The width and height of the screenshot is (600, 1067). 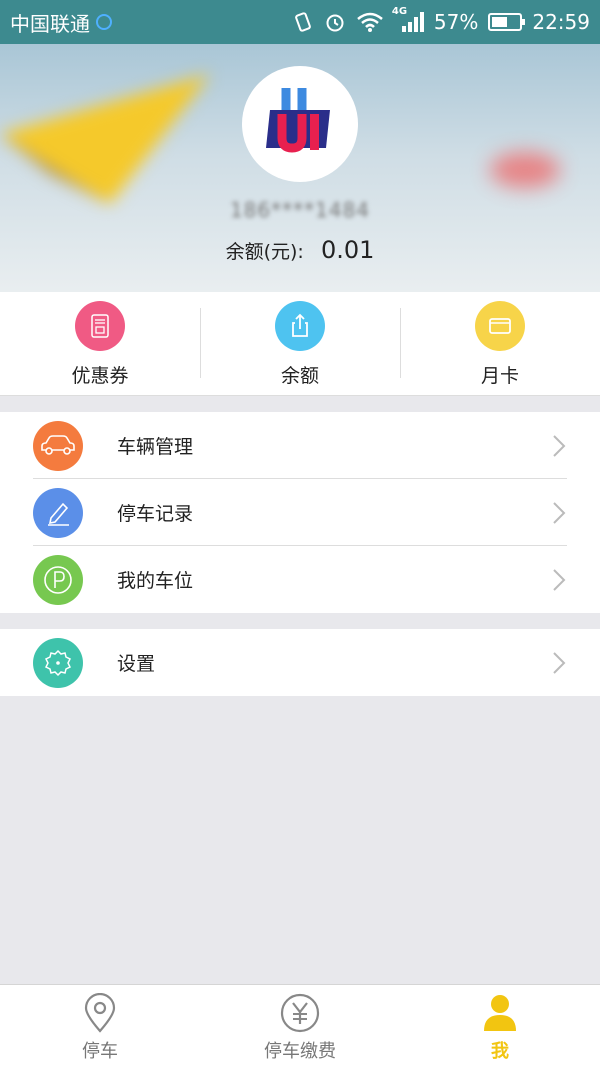 I want to click on balance-button: 余额, so click(x=300, y=343).